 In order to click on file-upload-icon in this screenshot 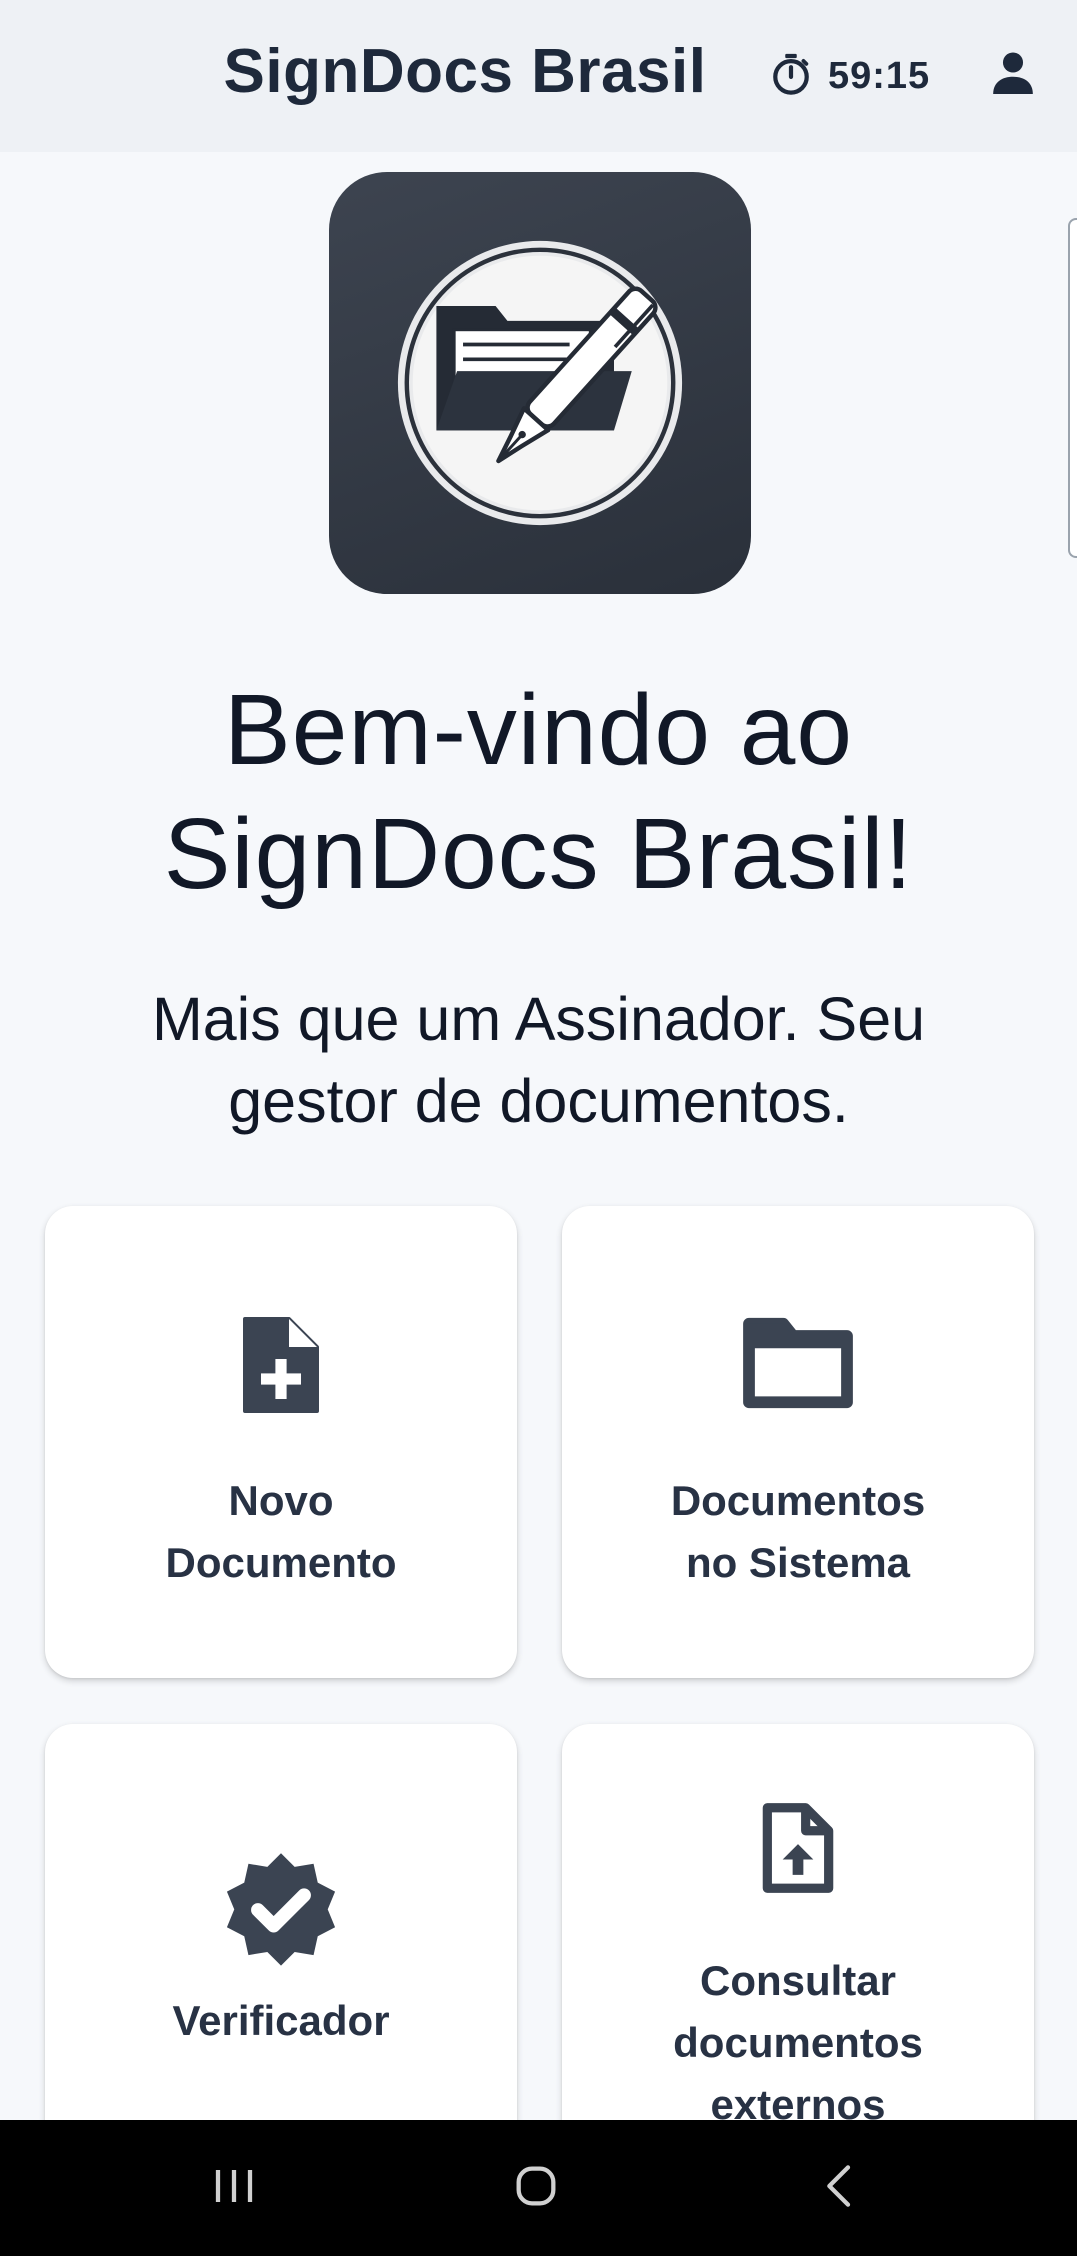, I will do `click(798, 1850)`.